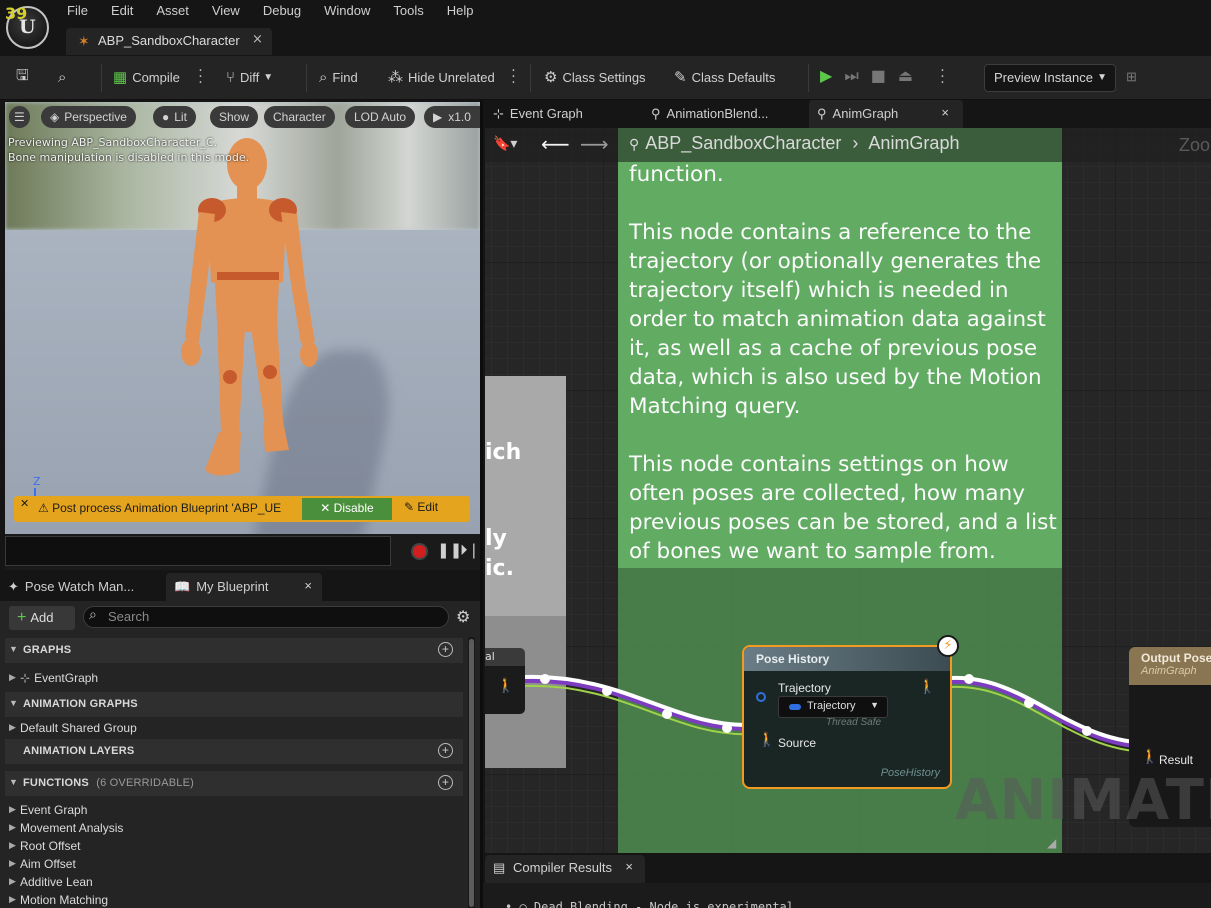 This screenshot has height=908, width=1211. What do you see at coordinates (73, 728) in the screenshot?
I see `tree-item-default-shared-group: ▶ Default Shared Group` at bounding box center [73, 728].